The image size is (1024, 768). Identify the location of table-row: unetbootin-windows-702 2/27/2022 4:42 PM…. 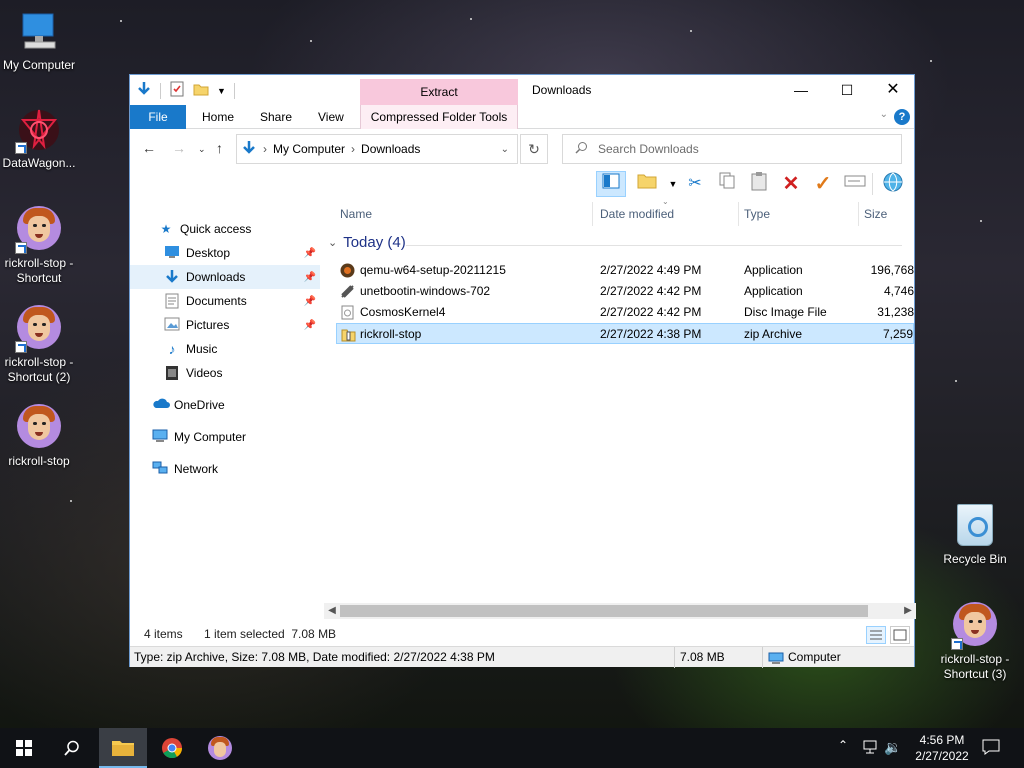
(625, 291).